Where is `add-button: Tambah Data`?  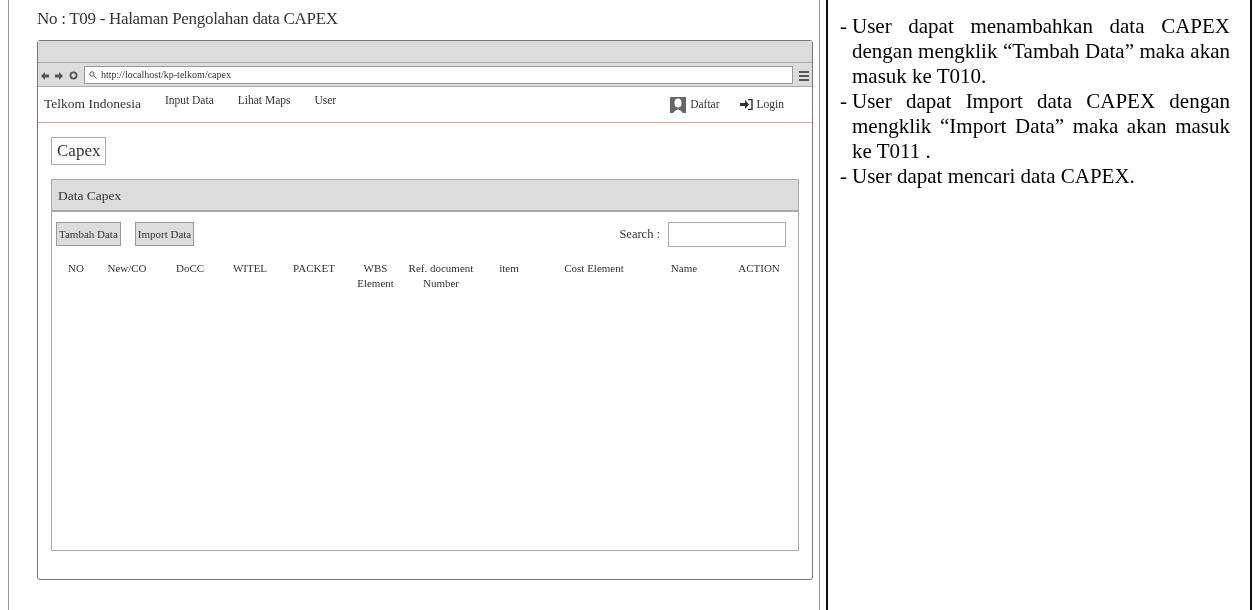 add-button: Tambah Data is located at coordinates (88, 234).